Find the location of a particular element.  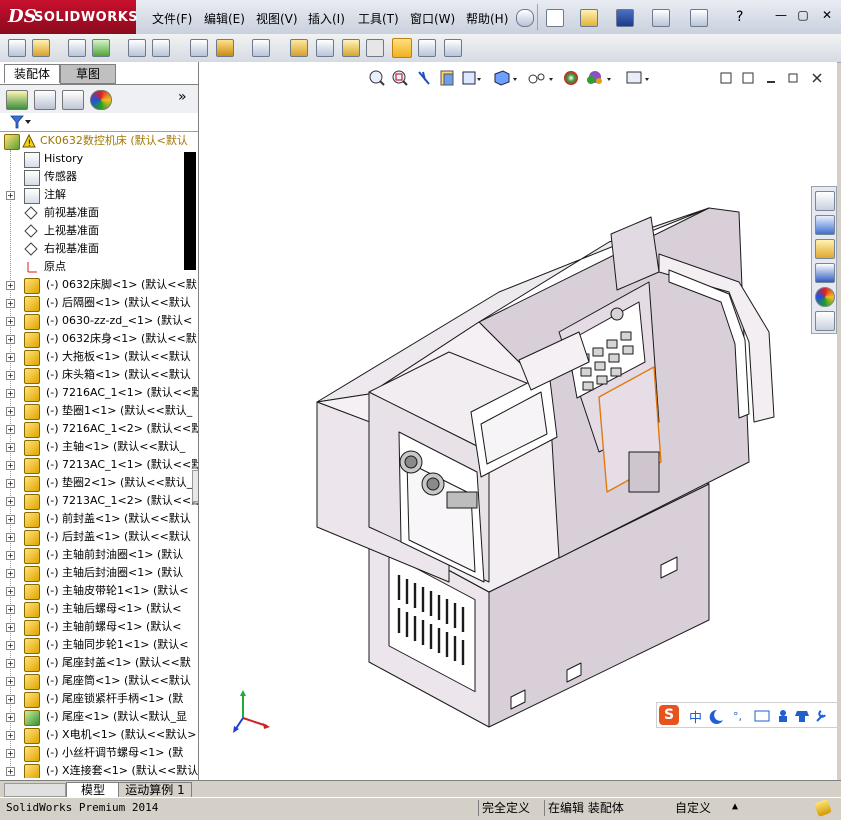

tree-scrollbar is located at coordinates (190, 211).